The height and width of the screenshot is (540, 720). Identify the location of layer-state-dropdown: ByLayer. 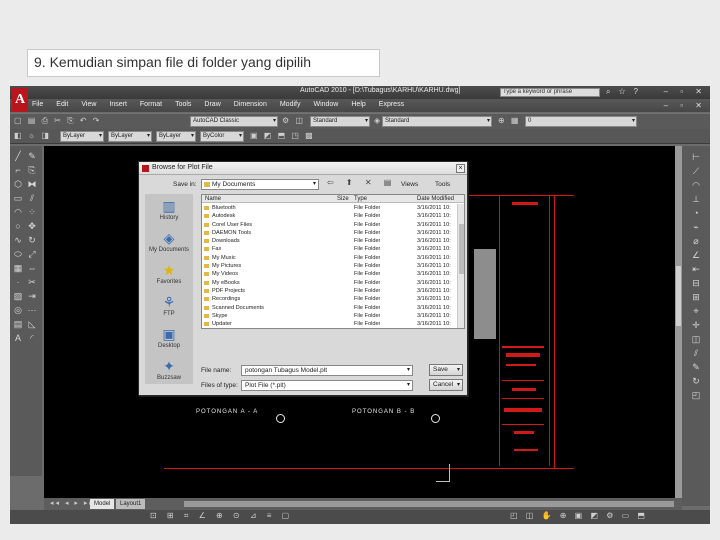
(82, 136).